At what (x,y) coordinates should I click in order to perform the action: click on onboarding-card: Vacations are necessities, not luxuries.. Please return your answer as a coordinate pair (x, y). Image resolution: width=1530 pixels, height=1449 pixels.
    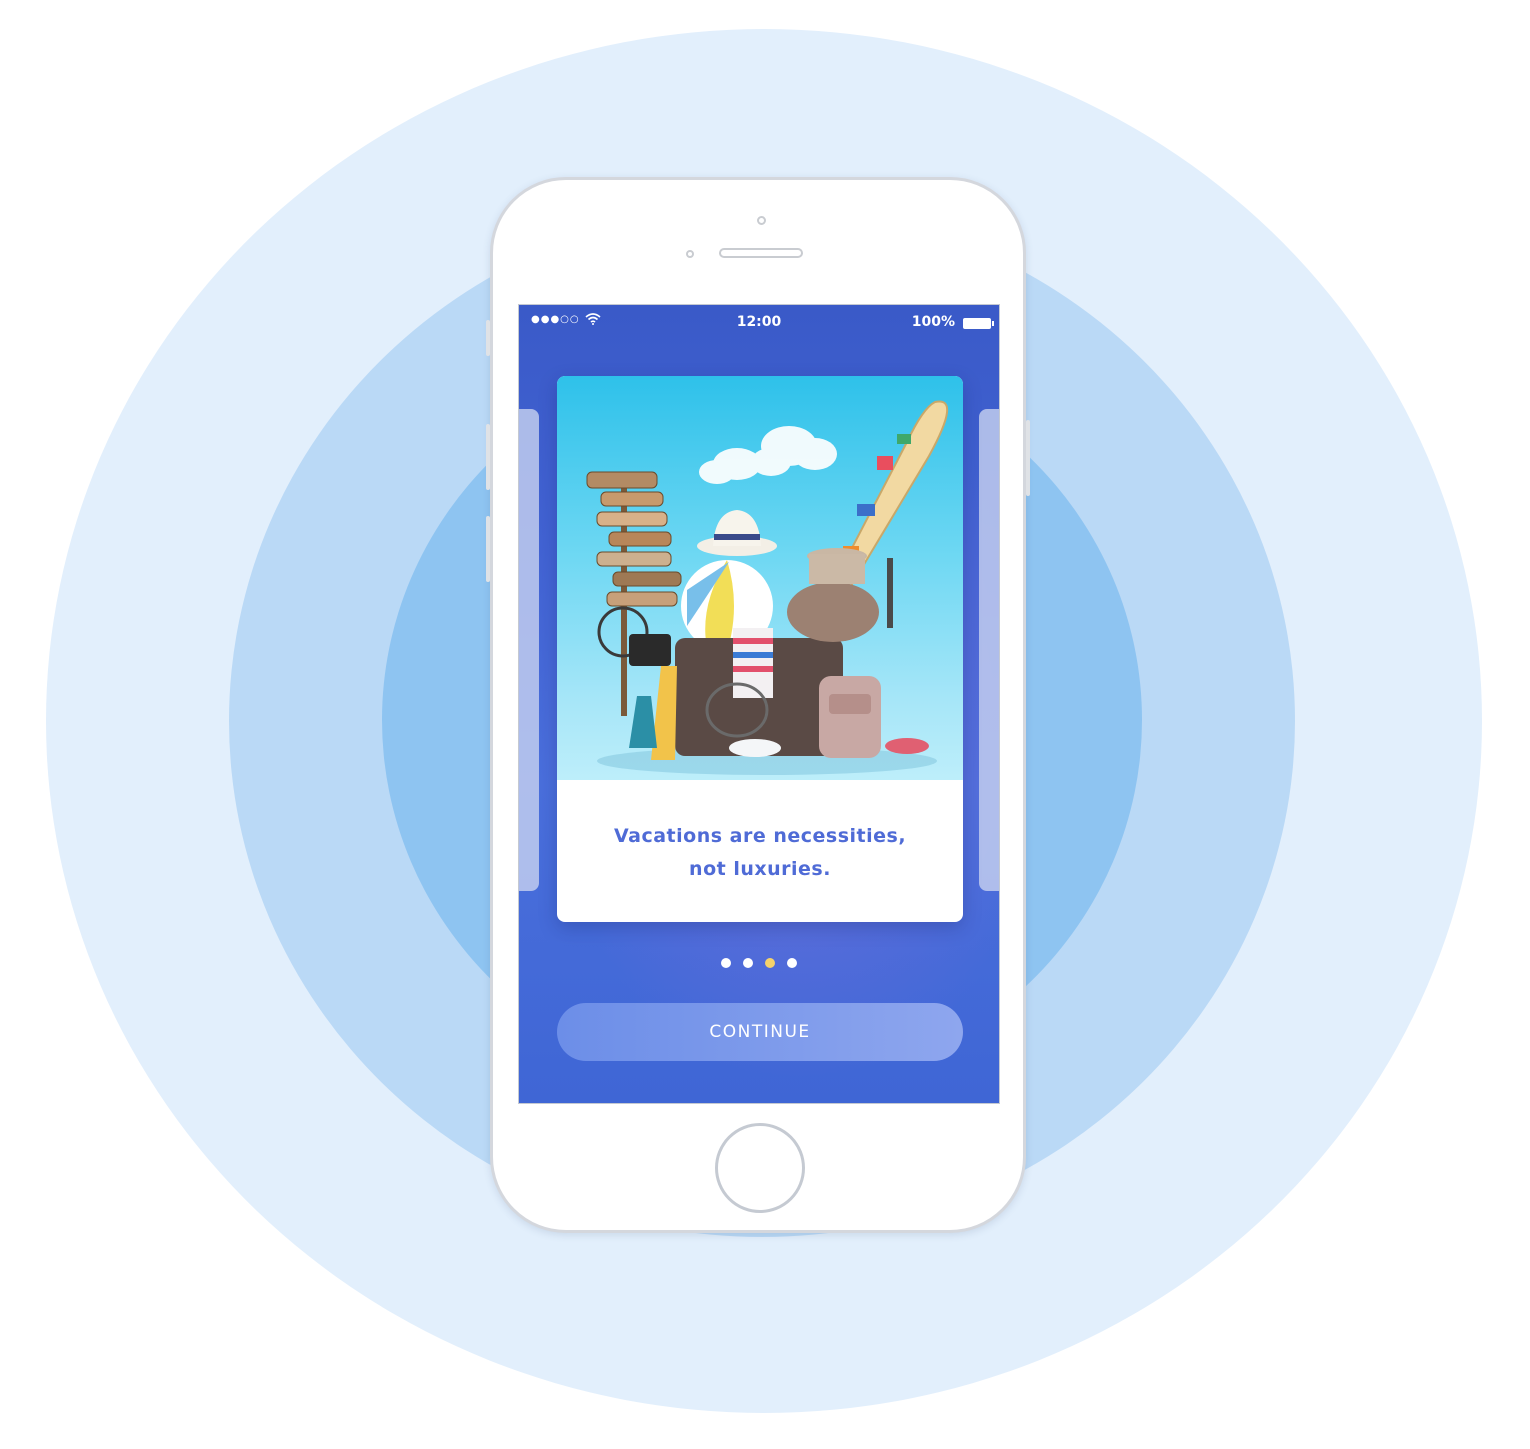
    Looking at the image, I should click on (760, 649).